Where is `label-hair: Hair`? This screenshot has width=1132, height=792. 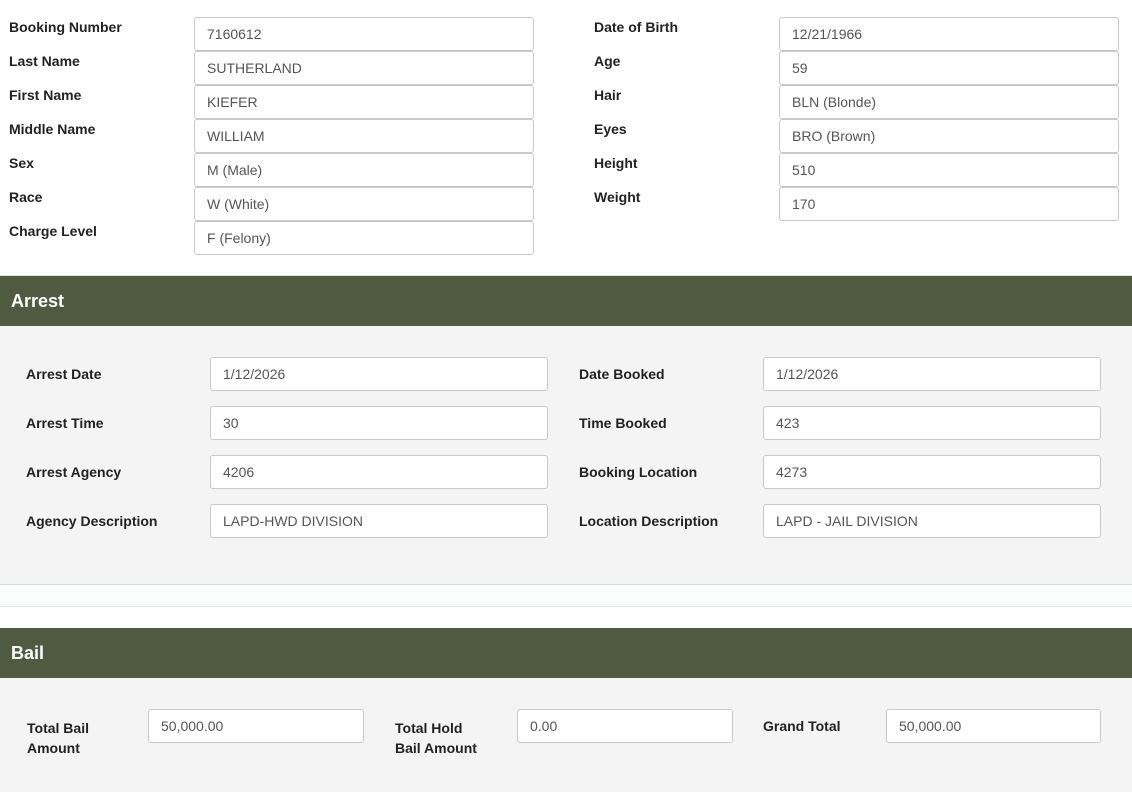 label-hair: Hair is located at coordinates (608, 95).